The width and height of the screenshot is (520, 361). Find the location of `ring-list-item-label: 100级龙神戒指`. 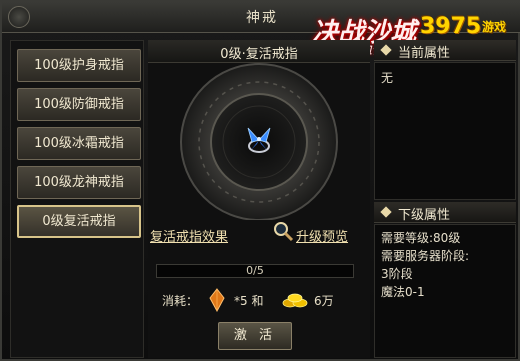

ring-list-item-label: 100级龙神戒指 is located at coordinates (79, 182).